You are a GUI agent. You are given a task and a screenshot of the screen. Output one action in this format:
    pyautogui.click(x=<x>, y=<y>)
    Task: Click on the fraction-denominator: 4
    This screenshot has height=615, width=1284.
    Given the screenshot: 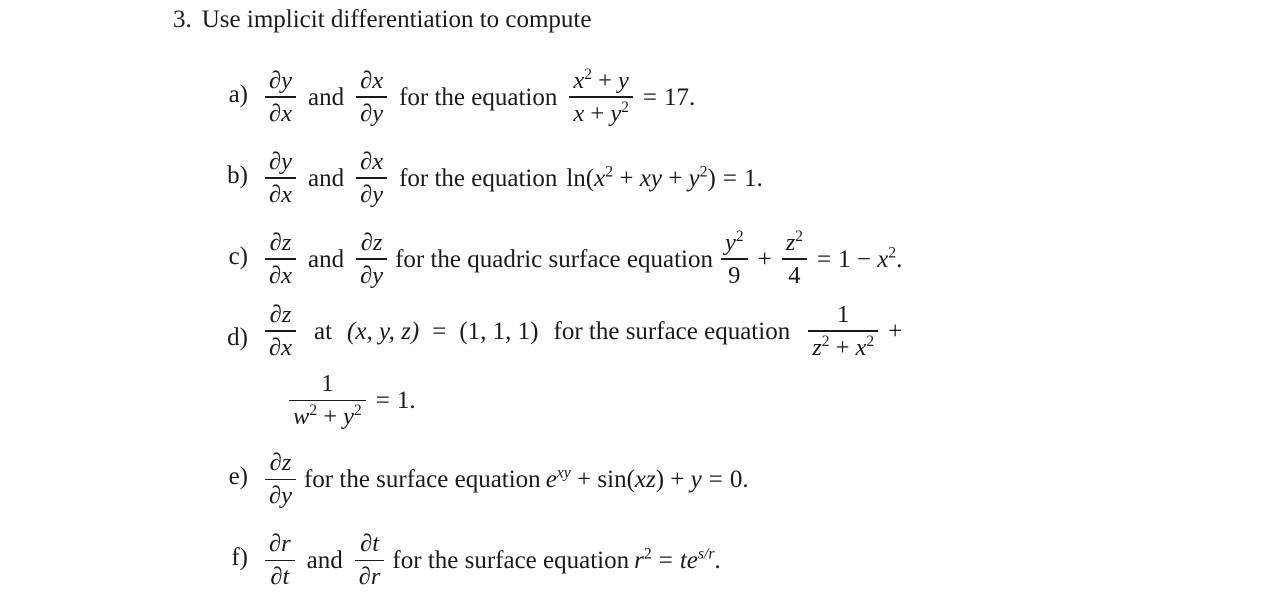 What is the action you would take?
    pyautogui.click(x=794, y=275)
    